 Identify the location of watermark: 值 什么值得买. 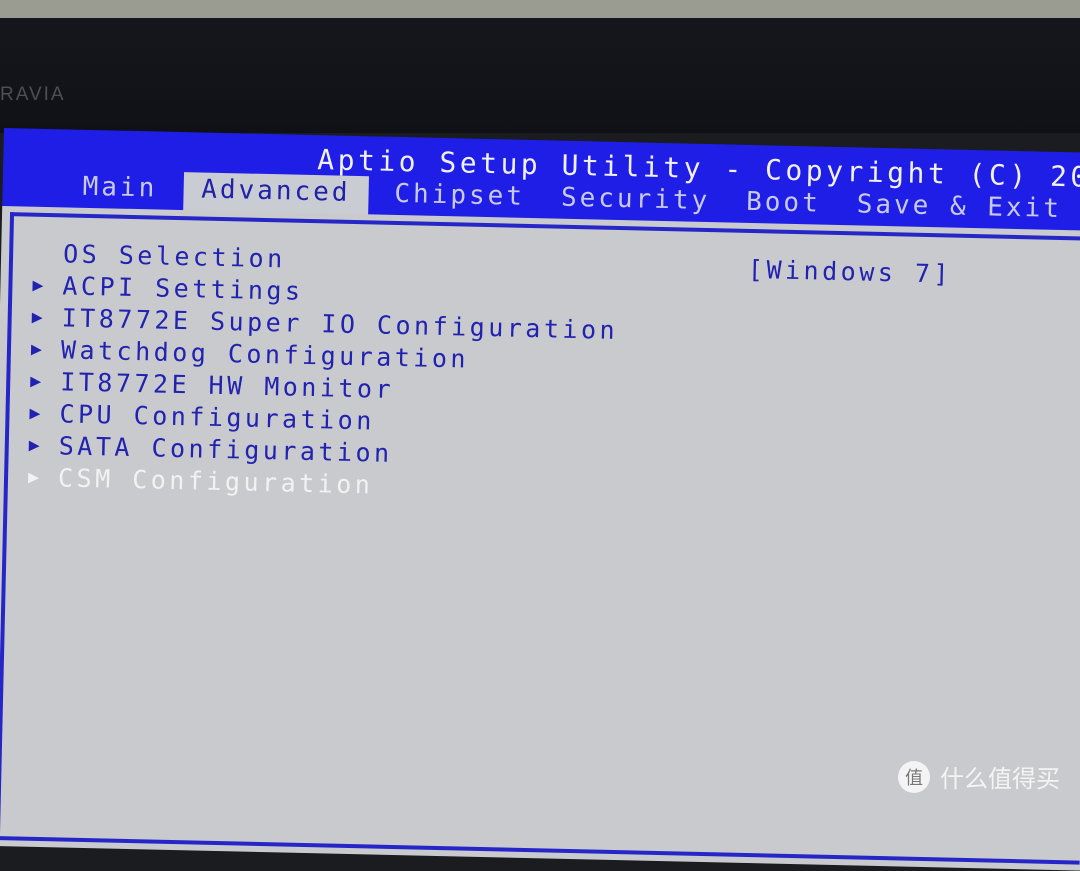
(979, 776).